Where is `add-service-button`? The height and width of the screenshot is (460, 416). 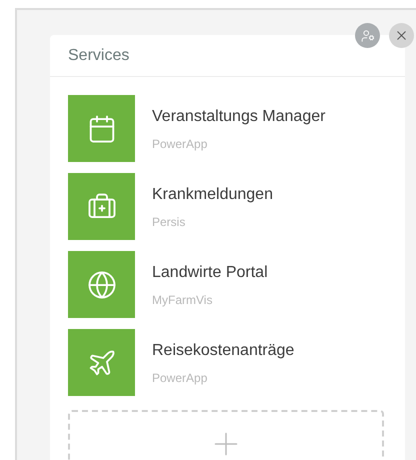
add-service-button is located at coordinates (226, 435).